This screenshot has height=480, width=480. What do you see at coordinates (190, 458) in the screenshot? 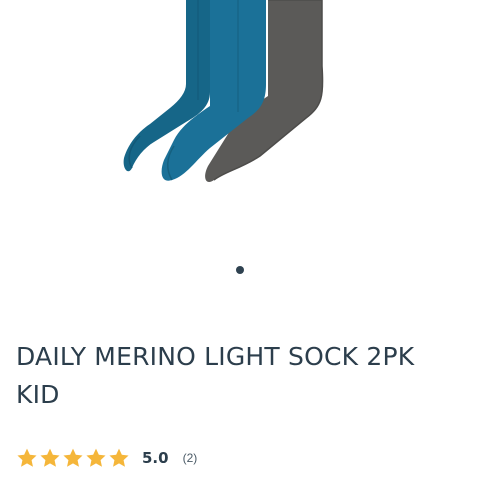
I see `review-count: (2)` at bounding box center [190, 458].